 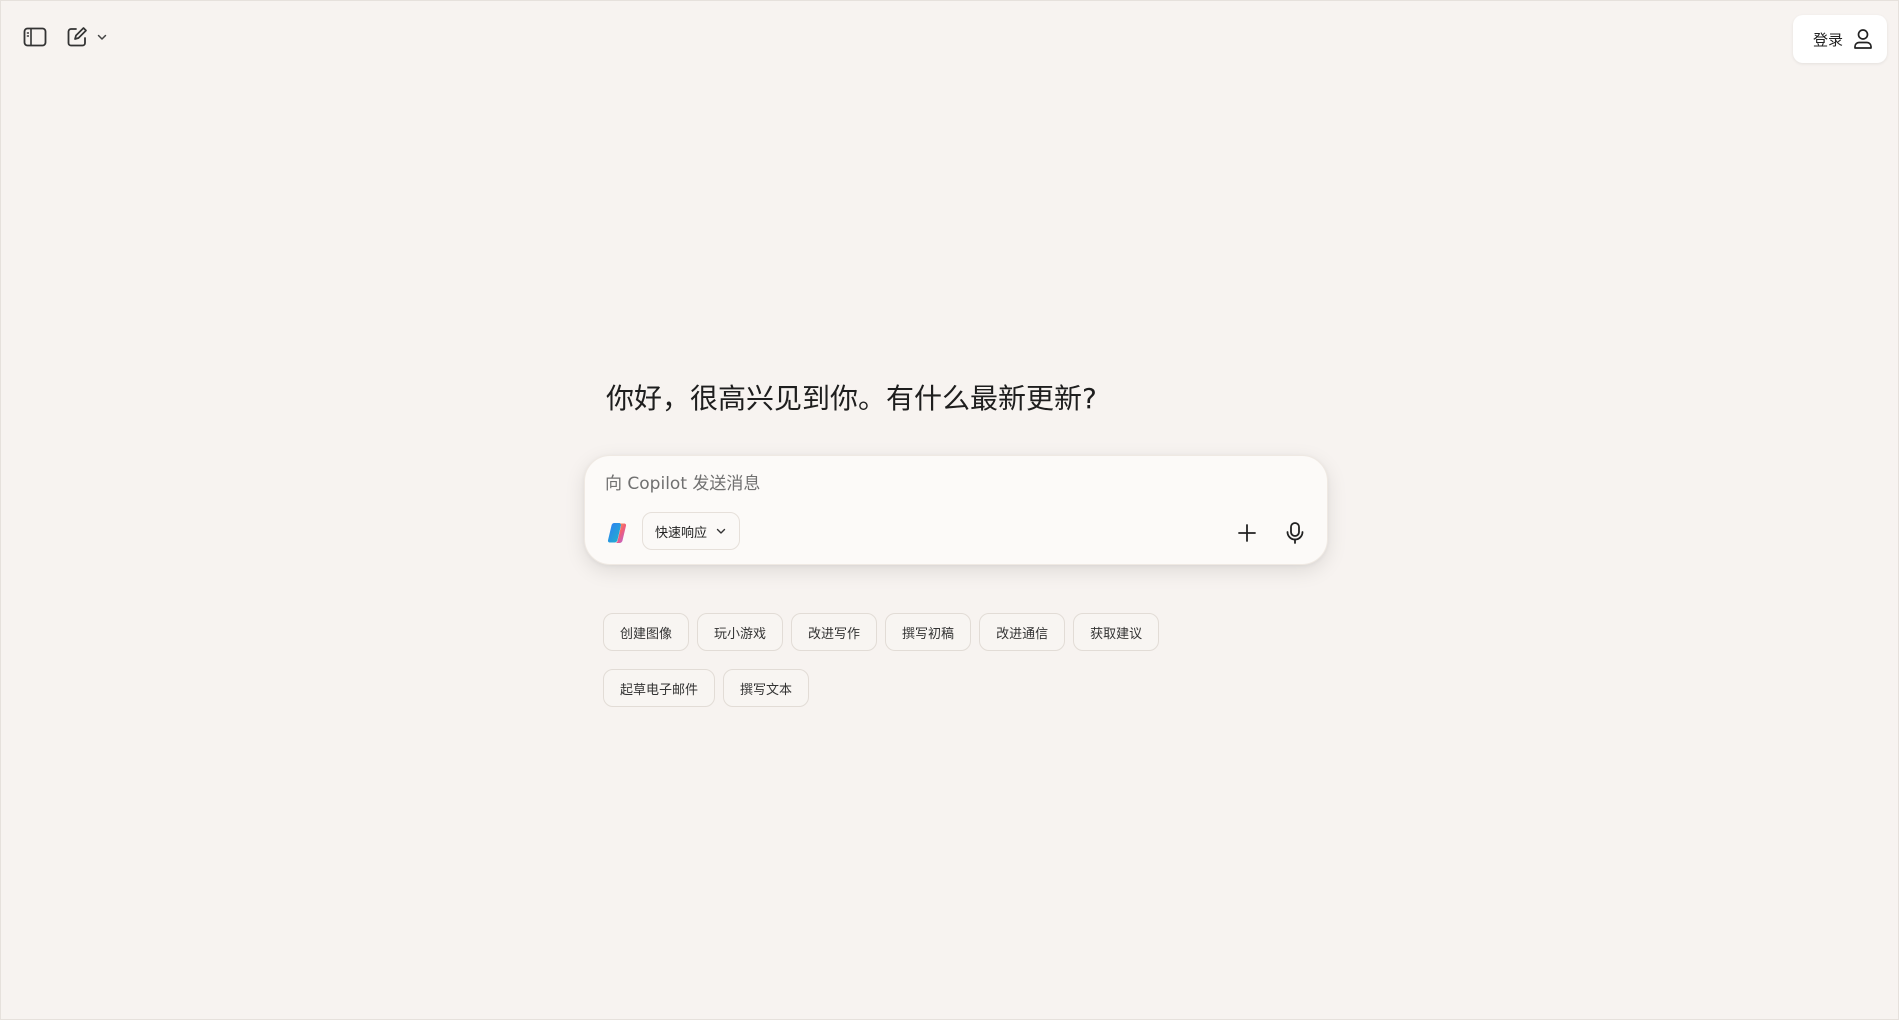 I want to click on sidebar-toggle-button, so click(x=35, y=37).